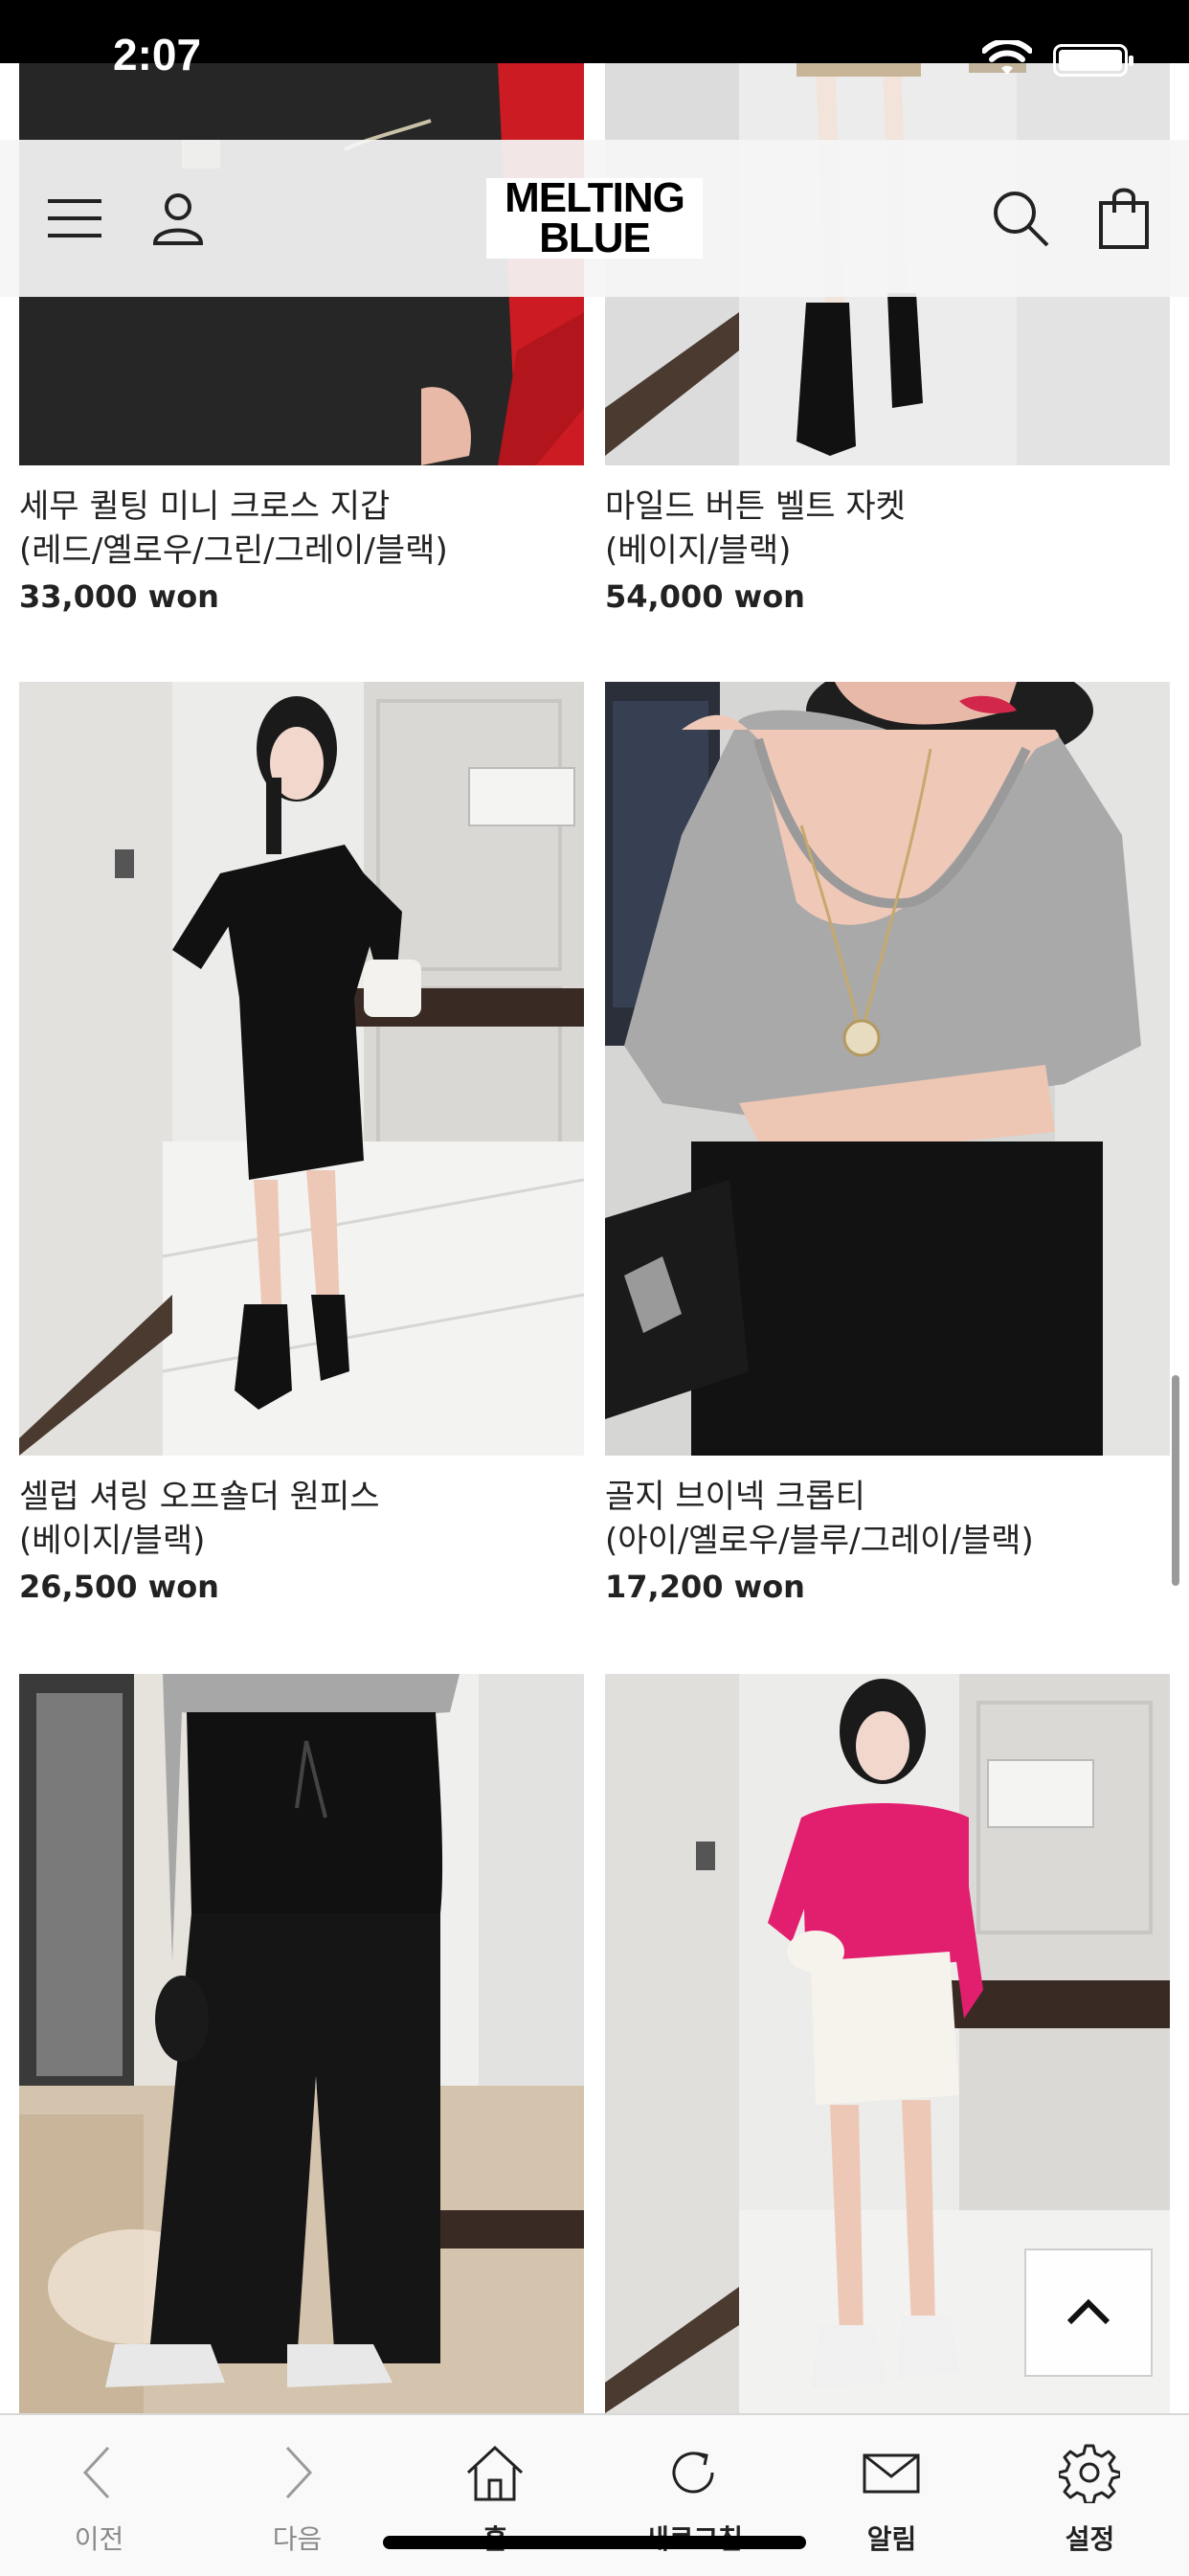 The image size is (1189, 2576). Describe the element at coordinates (495, 2473) in the screenshot. I see `home-icon` at that location.